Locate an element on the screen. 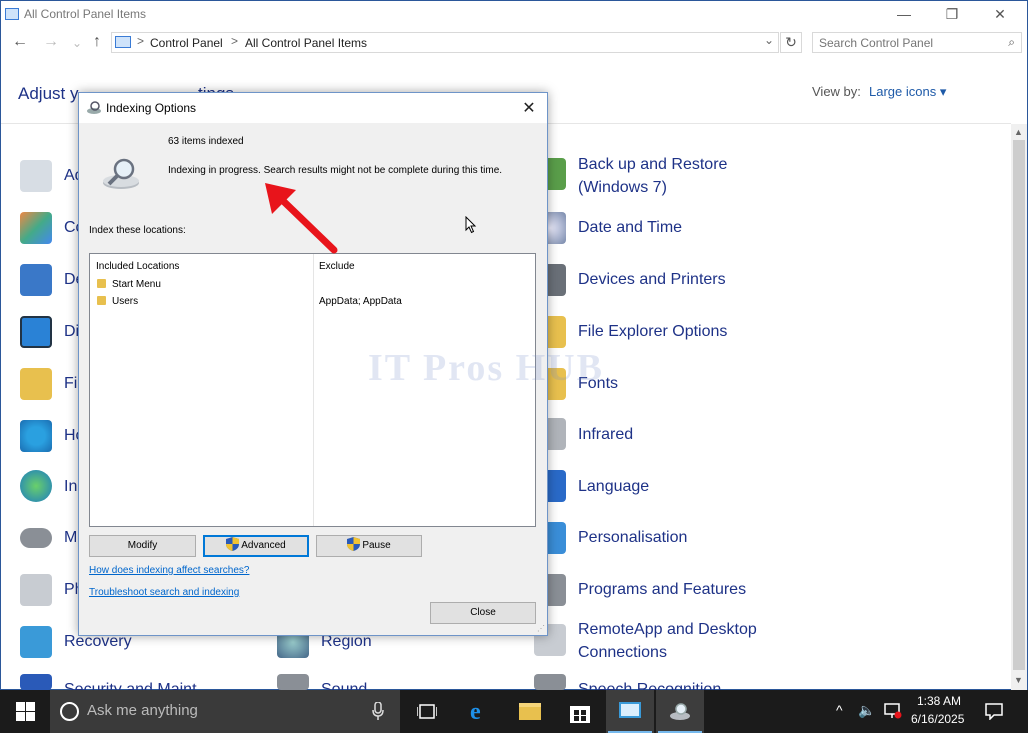  indexing-taskbar-button is located at coordinates (680, 711).